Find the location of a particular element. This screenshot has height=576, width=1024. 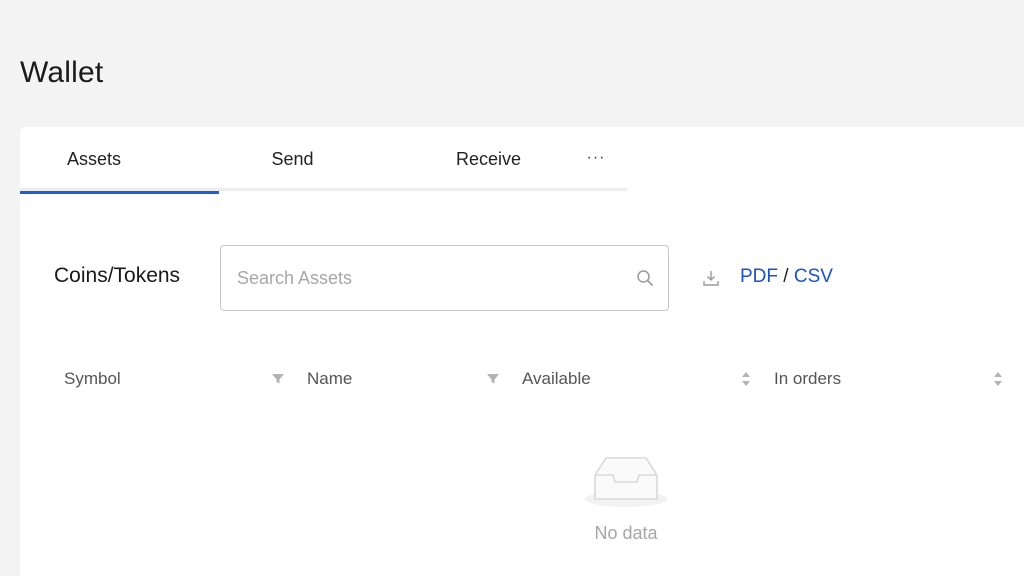

export-csv-link: CSV is located at coordinates (813, 276).